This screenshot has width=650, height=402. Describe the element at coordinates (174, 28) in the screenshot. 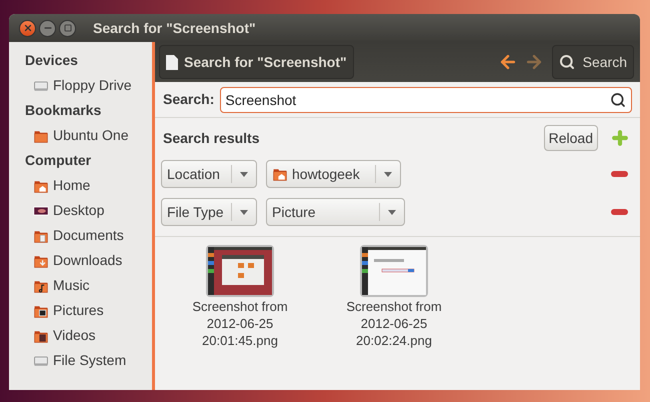

I see `window-title: Search for "Screenshot"` at that location.